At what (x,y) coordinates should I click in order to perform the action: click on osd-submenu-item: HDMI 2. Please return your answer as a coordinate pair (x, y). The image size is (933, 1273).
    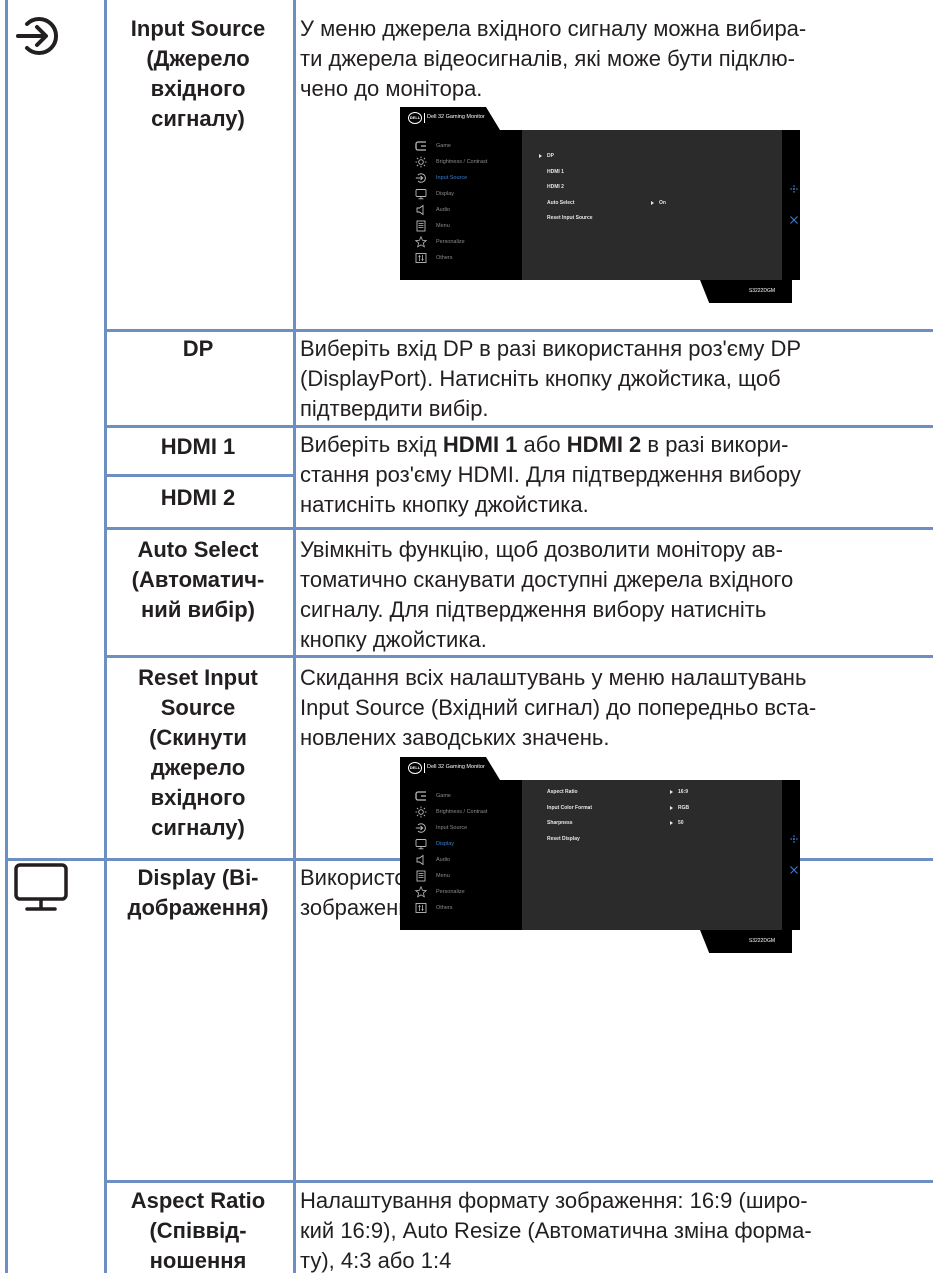
    Looking at the image, I should click on (555, 187).